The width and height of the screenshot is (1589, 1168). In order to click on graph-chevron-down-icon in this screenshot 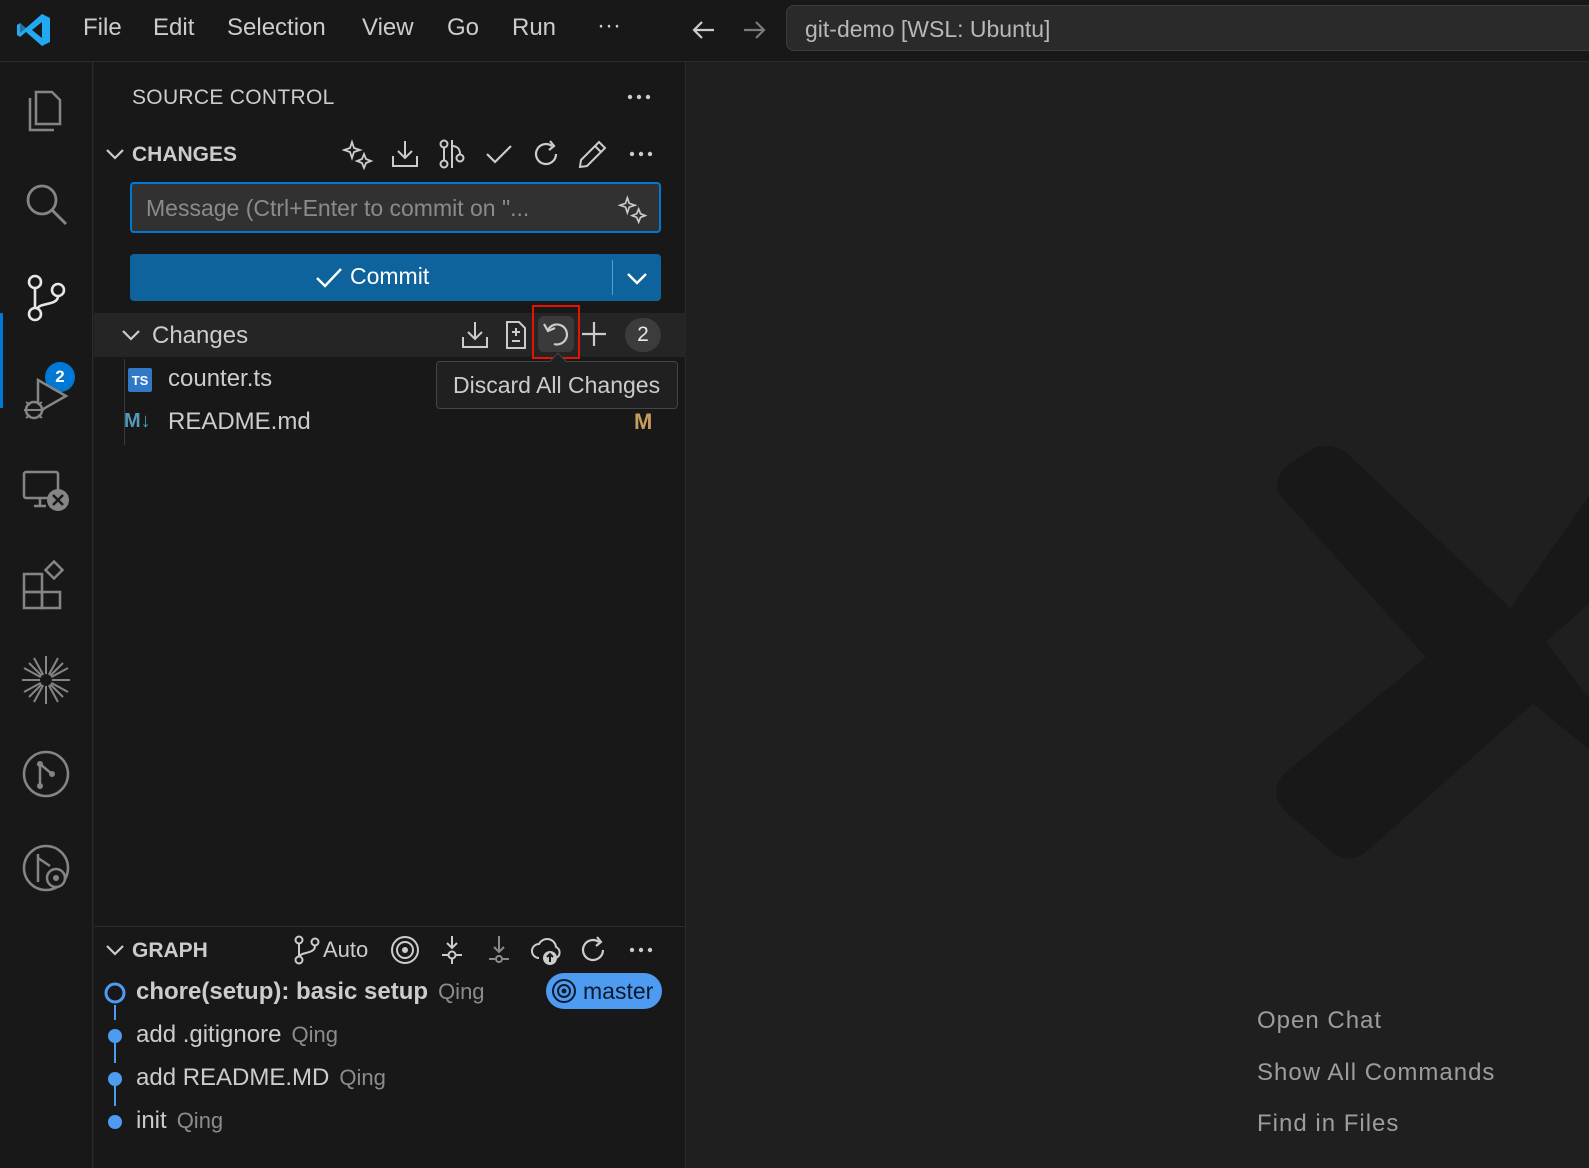, I will do `click(115, 950)`.